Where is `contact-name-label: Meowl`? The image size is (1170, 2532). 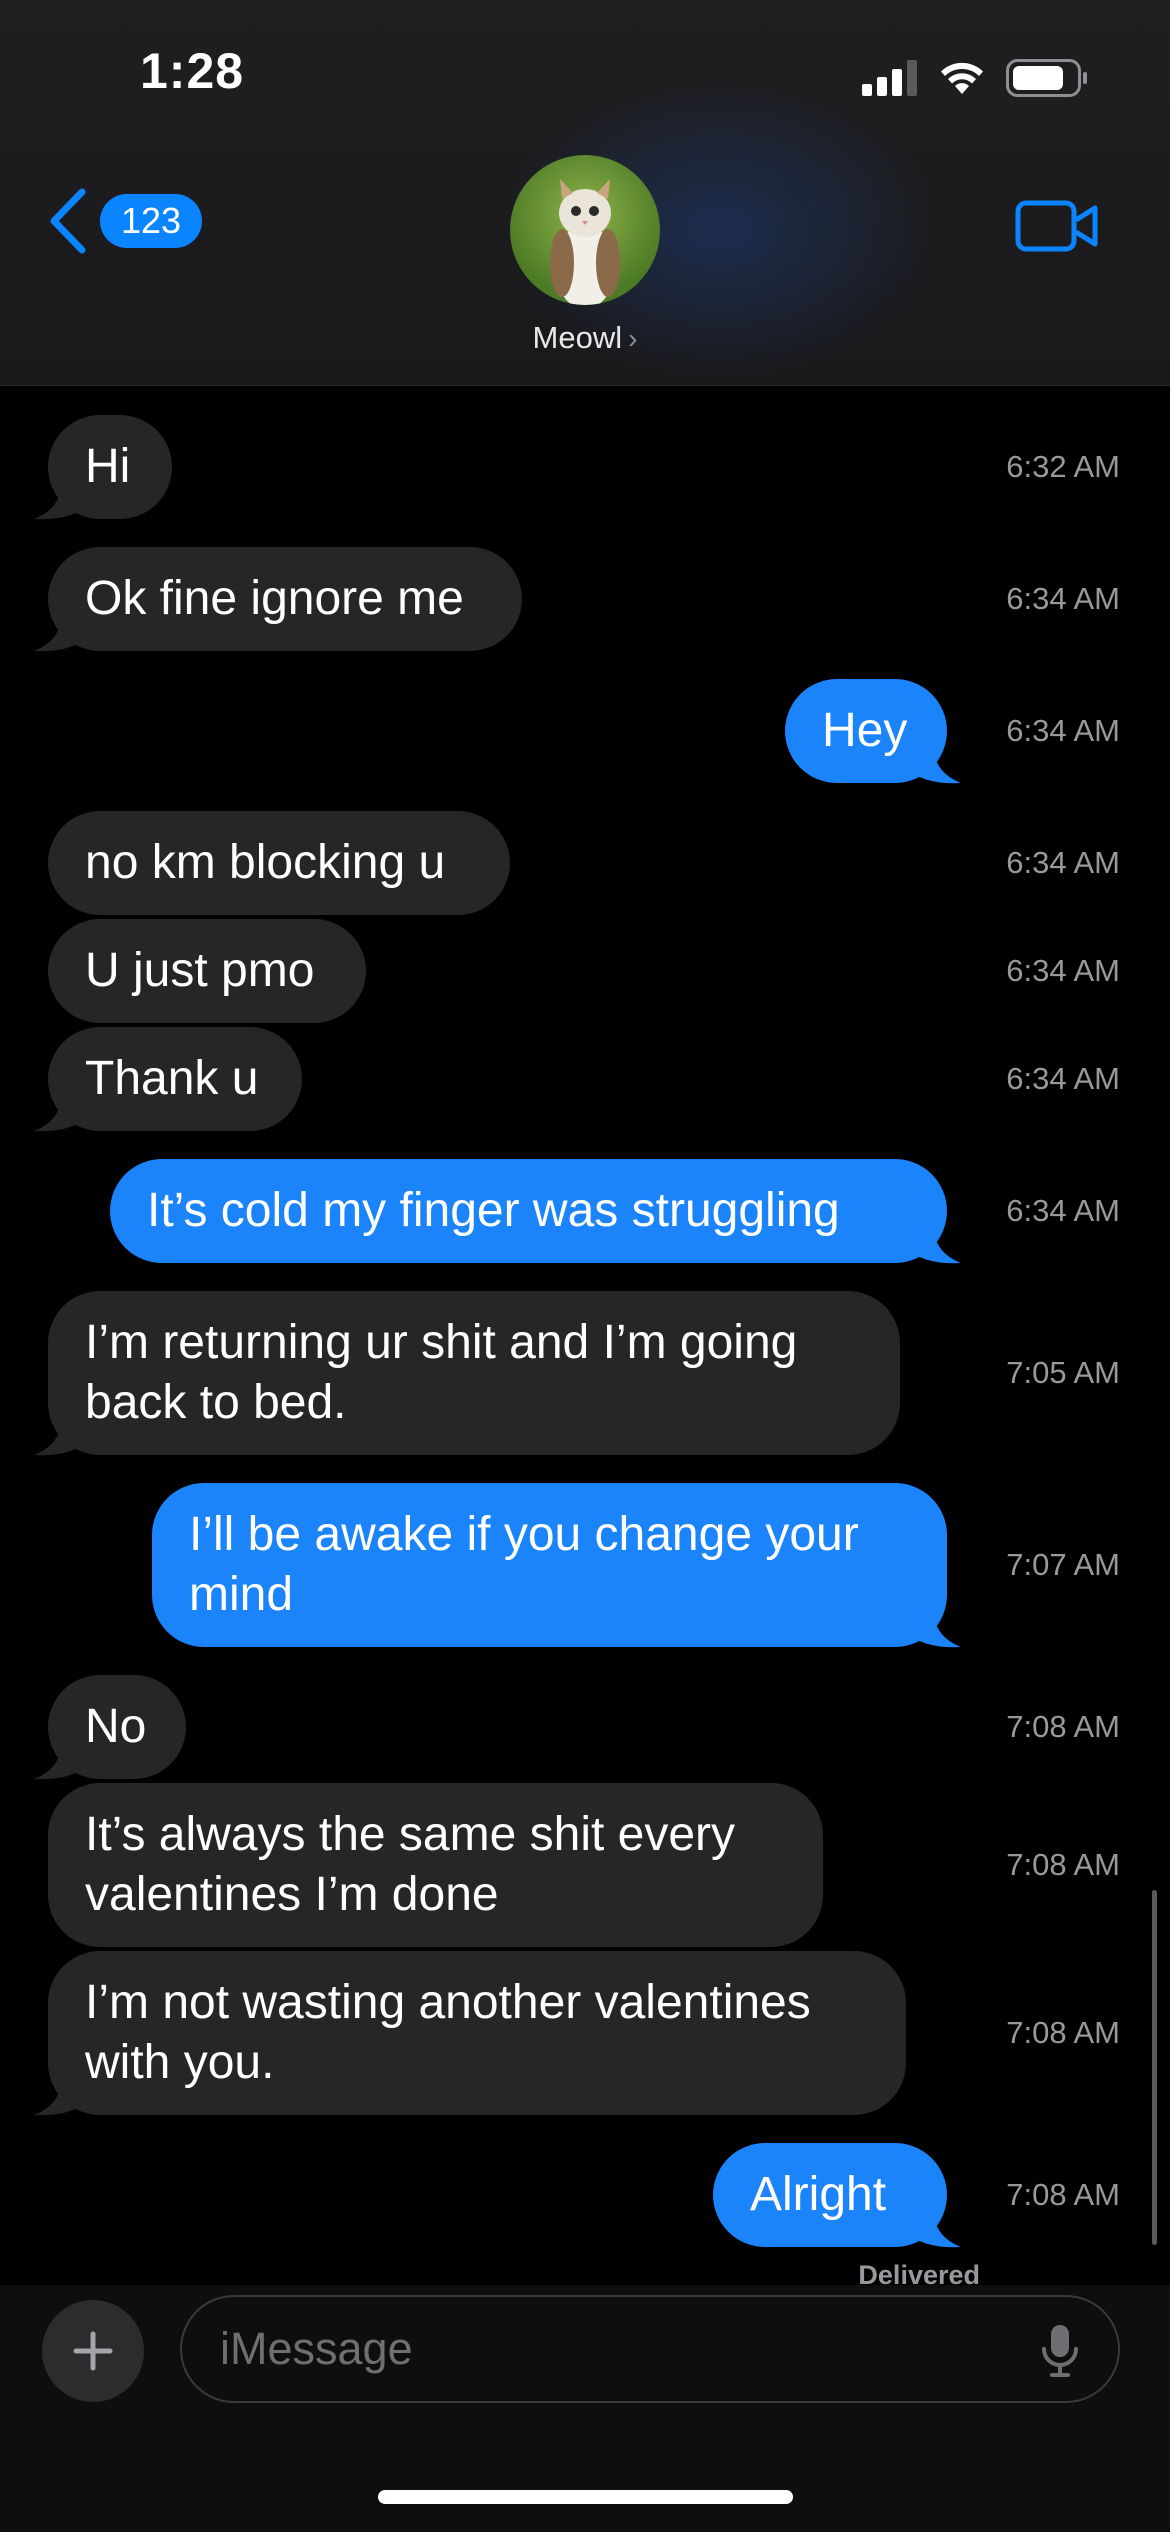
contact-name-label: Meowl is located at coordinates (577, 337).